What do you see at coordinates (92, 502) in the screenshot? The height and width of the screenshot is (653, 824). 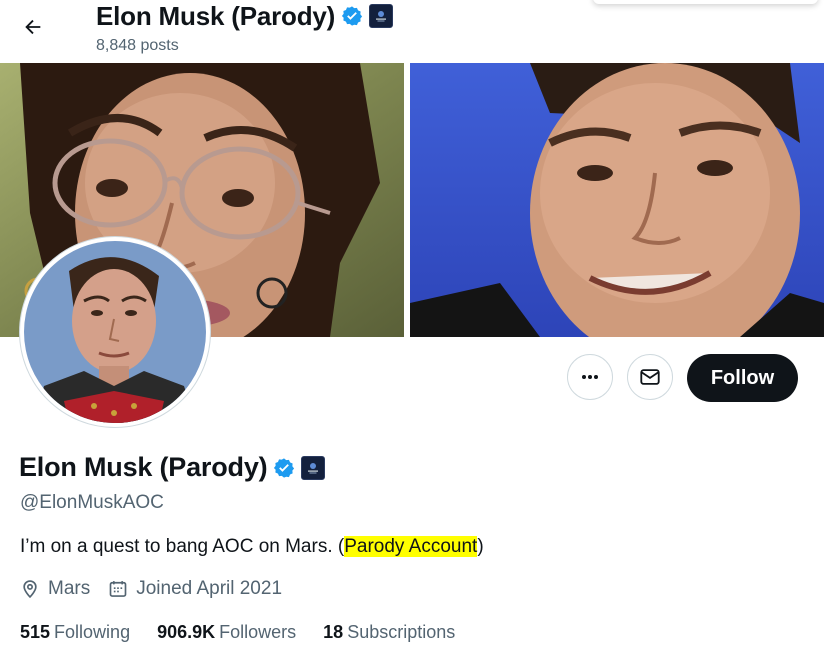 I see `profile-handle: @ElonMuskAOC` at bounding box center [92, 502].